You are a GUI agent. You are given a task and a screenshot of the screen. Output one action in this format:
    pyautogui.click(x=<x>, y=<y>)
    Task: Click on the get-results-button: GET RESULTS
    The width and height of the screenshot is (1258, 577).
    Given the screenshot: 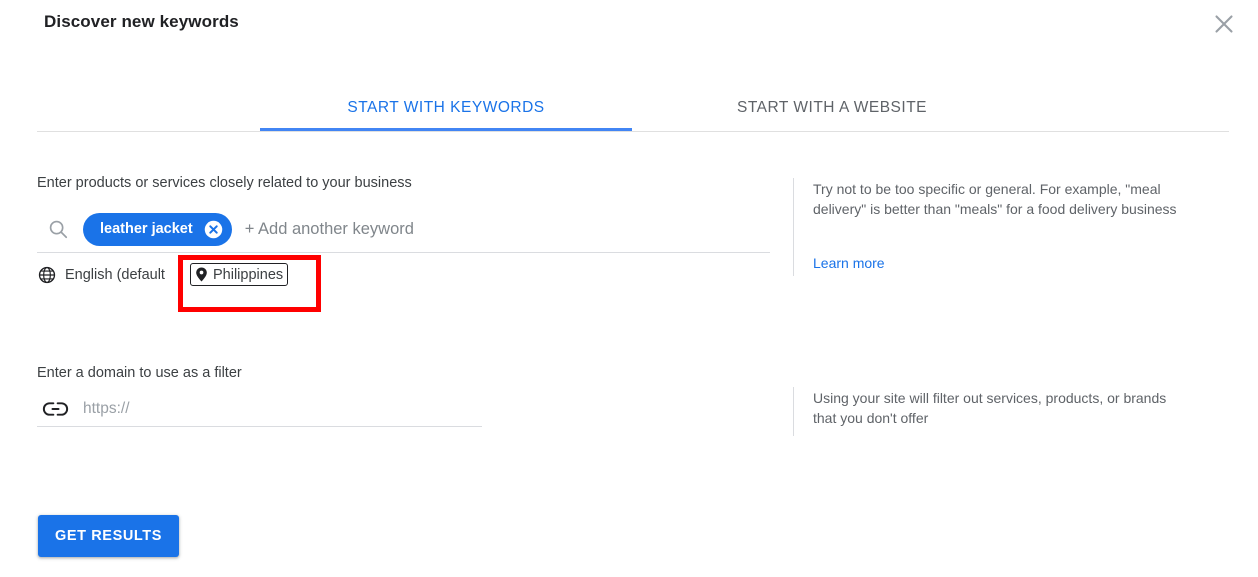 What is the action you would take?
    pyautogui.click(x=109, y=536)
    